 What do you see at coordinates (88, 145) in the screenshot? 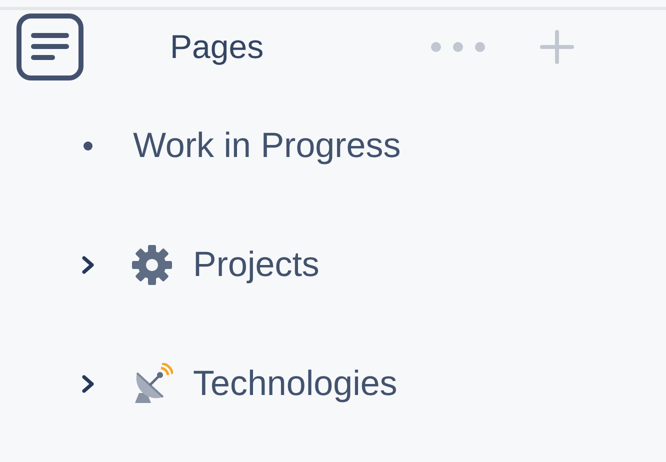
I see `bullet-icon` at bounding box center [88, 145].